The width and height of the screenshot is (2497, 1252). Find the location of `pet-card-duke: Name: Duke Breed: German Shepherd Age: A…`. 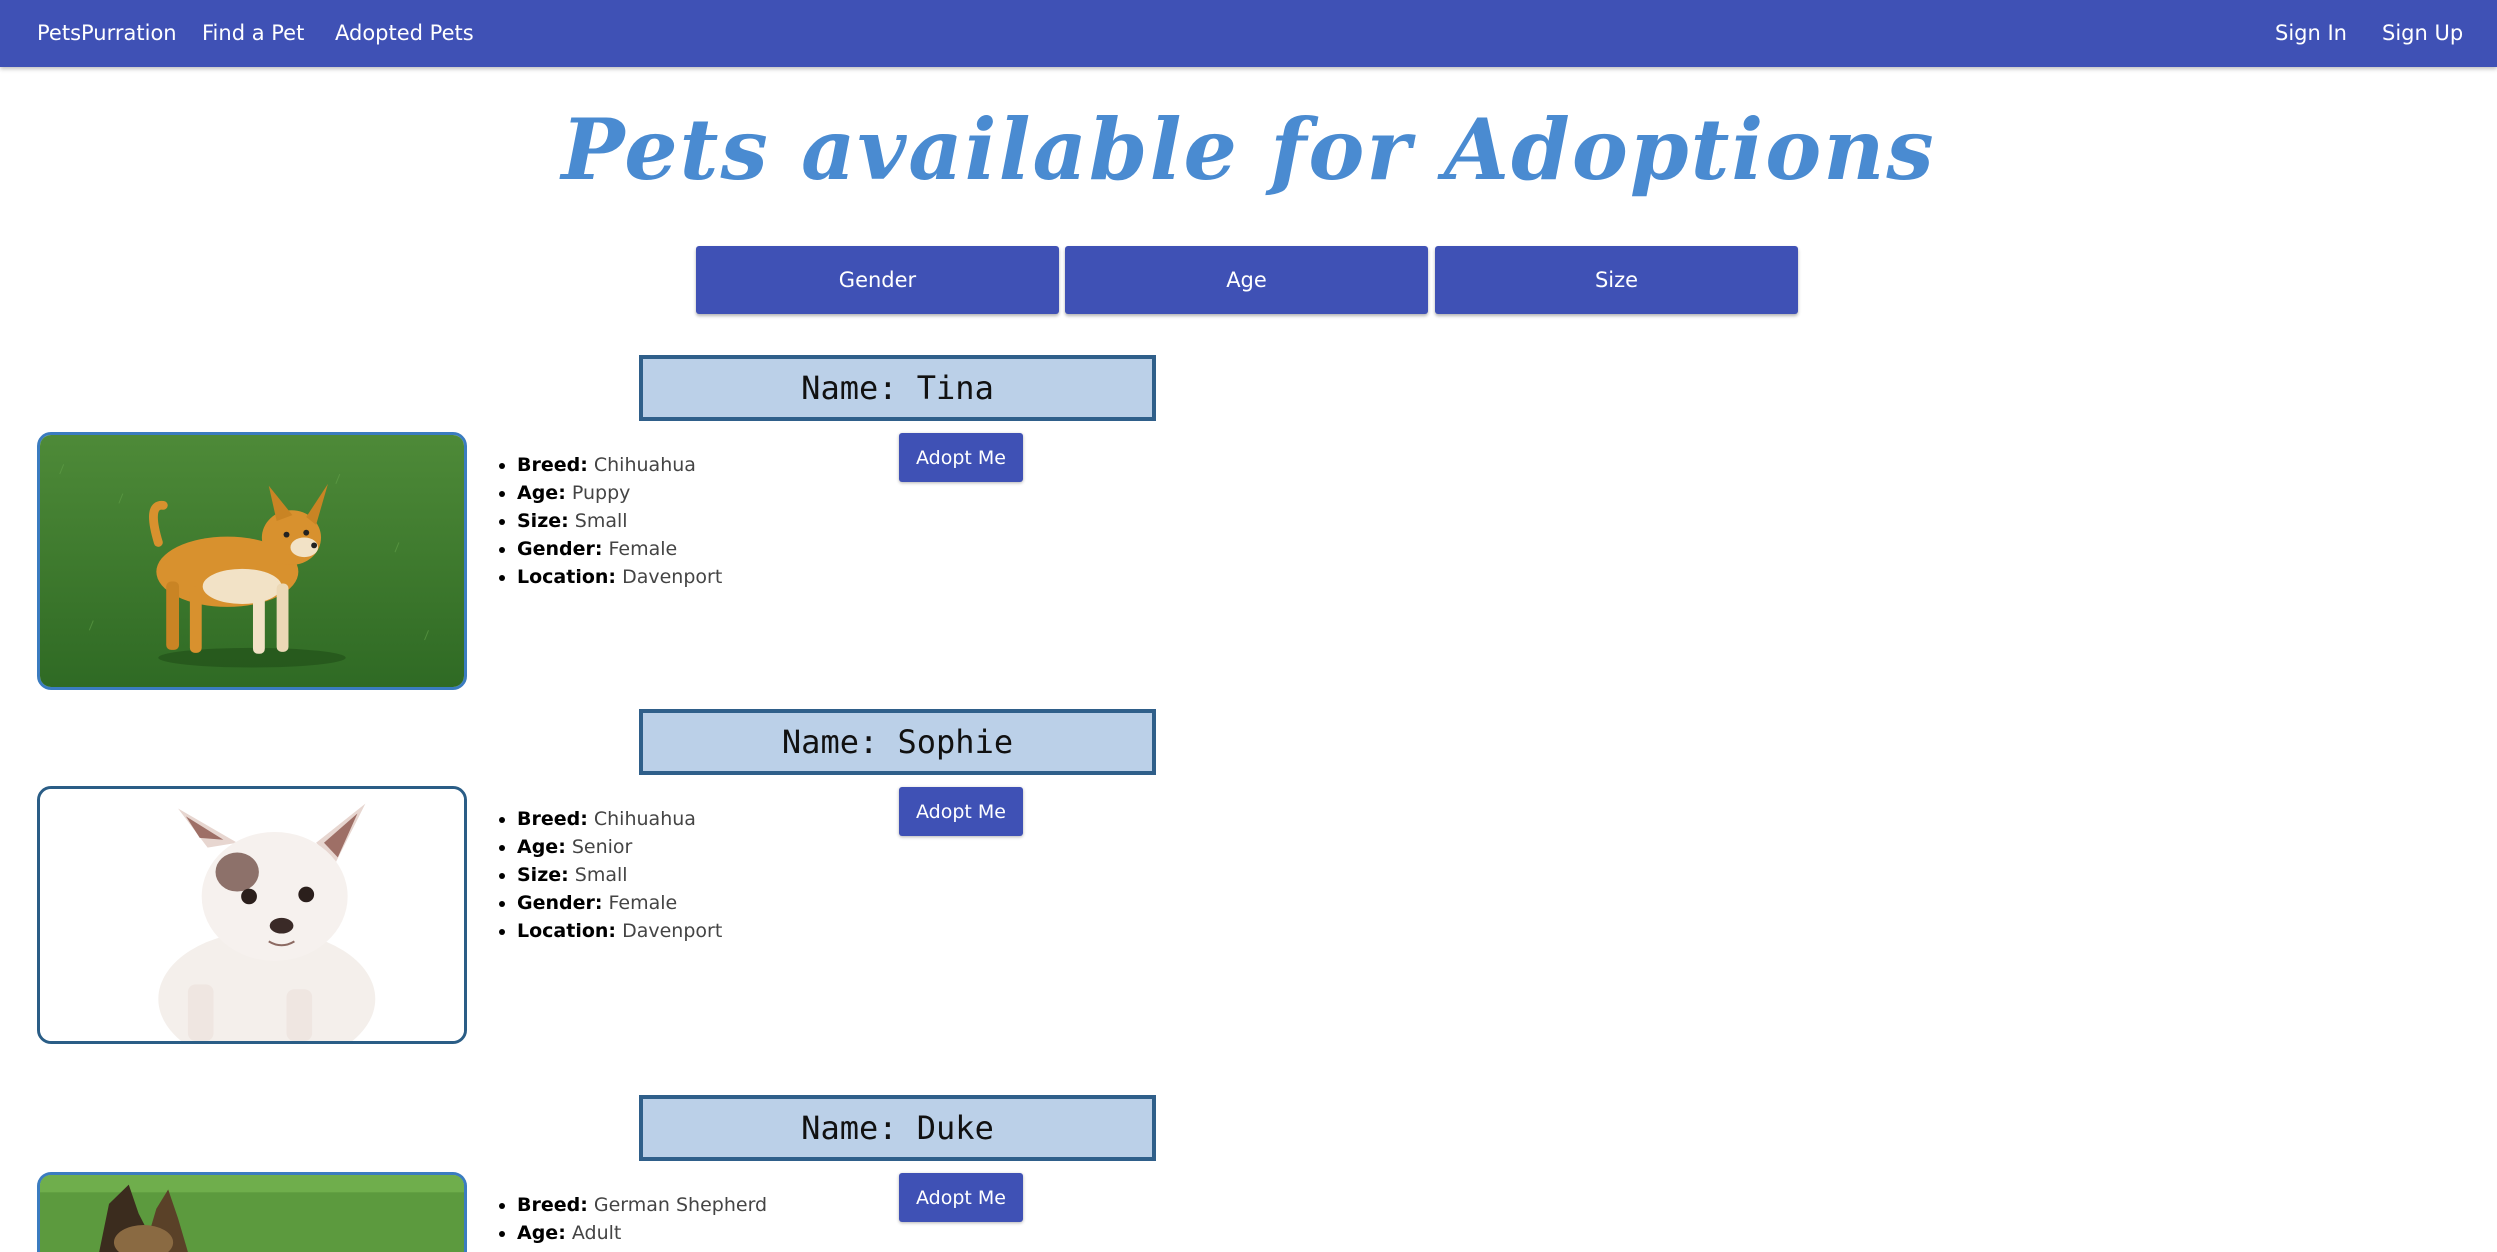

pet-card-duke: Name: Duke Breed: German Shepherd Age: A… is located at coordinates (650, 1173).